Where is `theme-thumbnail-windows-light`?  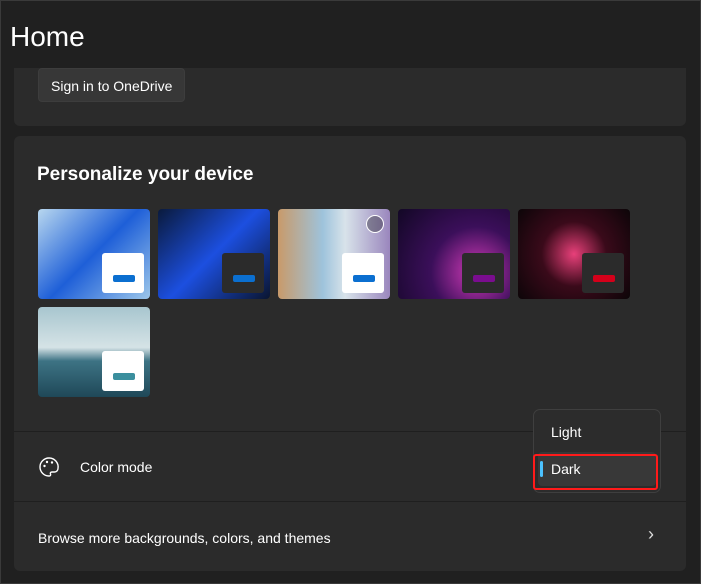
theme-thumbnail-windows-light is located at coordinates (94, 254).